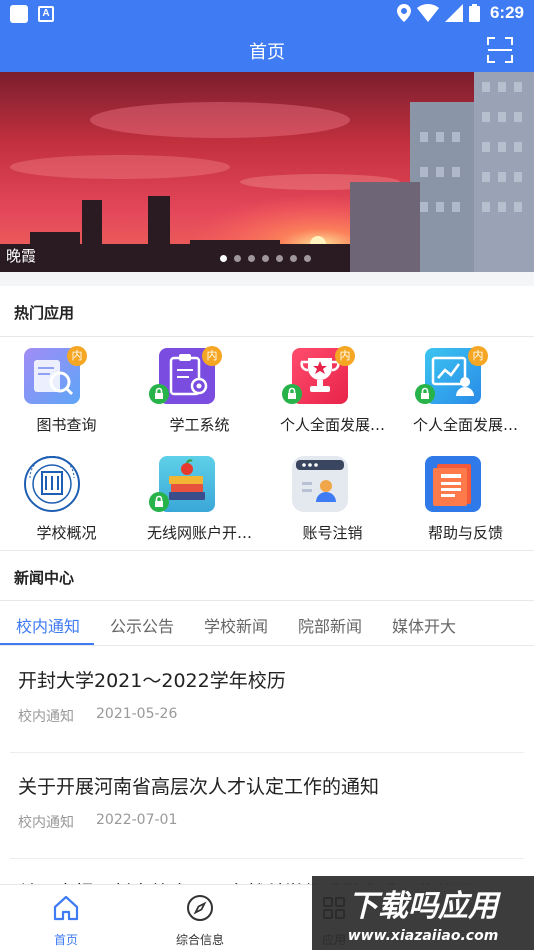 The image size is (534, 950). What do you see at coordinates (453, 484) in the screenshot?
I see `document-help-icon` at bounding box center [453, 484].